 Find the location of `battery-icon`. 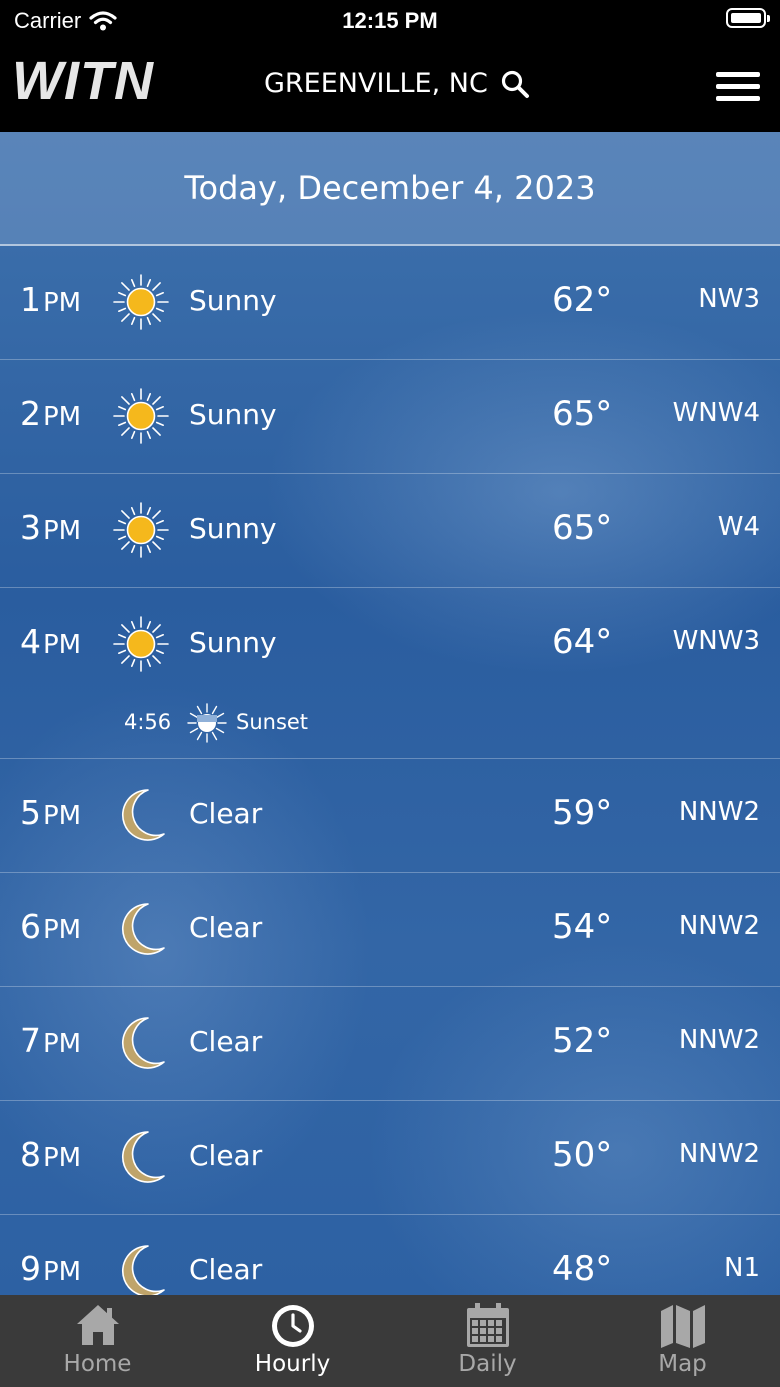

battery-icon is located at coordinates (748, 18).